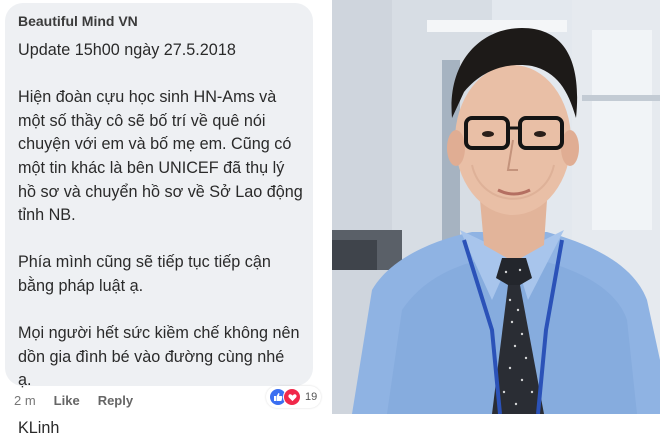  Describe the element at coordinates (165, 98) in the screenshot. I see `comment-line: Hiện đoàn cựu học sinh HN-Ams và` at that location.